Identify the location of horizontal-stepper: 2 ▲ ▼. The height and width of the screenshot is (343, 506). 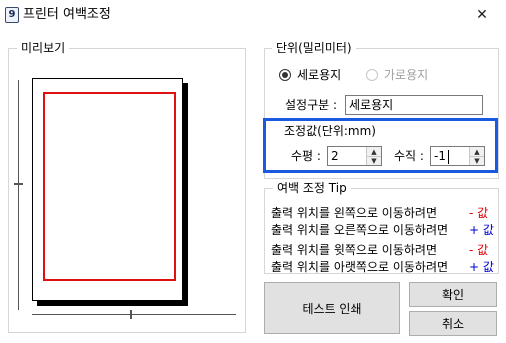
(354, 156).